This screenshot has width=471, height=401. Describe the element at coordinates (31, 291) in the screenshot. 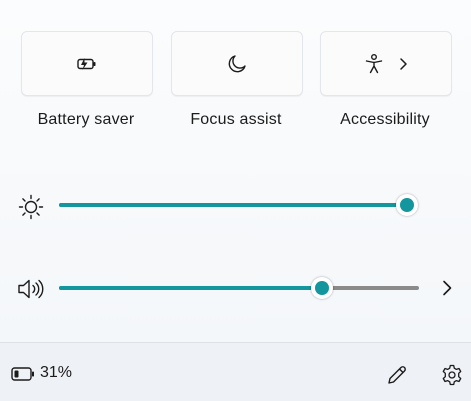

I see `speaker-icon` at that location.